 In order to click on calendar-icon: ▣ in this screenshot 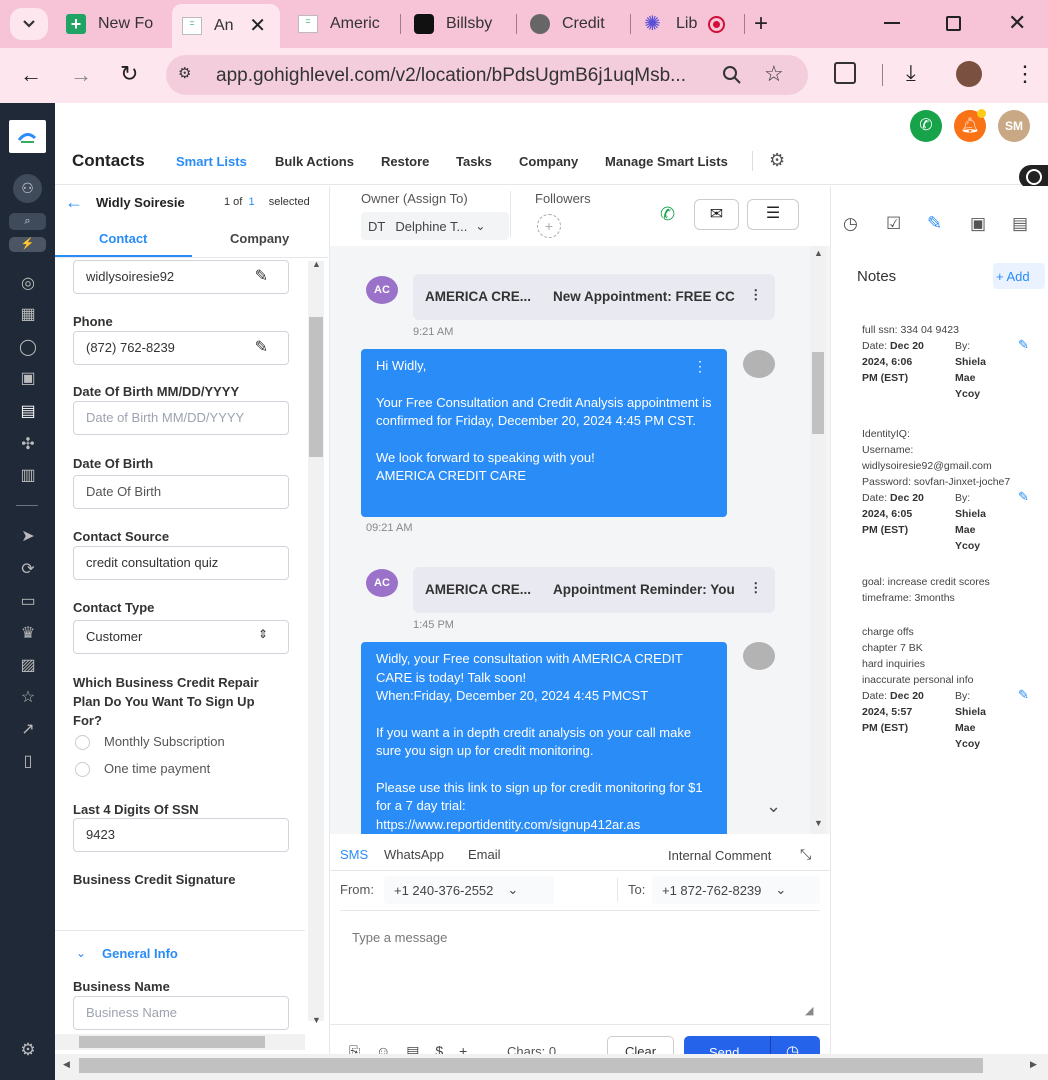, I will do `click(28, 378)`.